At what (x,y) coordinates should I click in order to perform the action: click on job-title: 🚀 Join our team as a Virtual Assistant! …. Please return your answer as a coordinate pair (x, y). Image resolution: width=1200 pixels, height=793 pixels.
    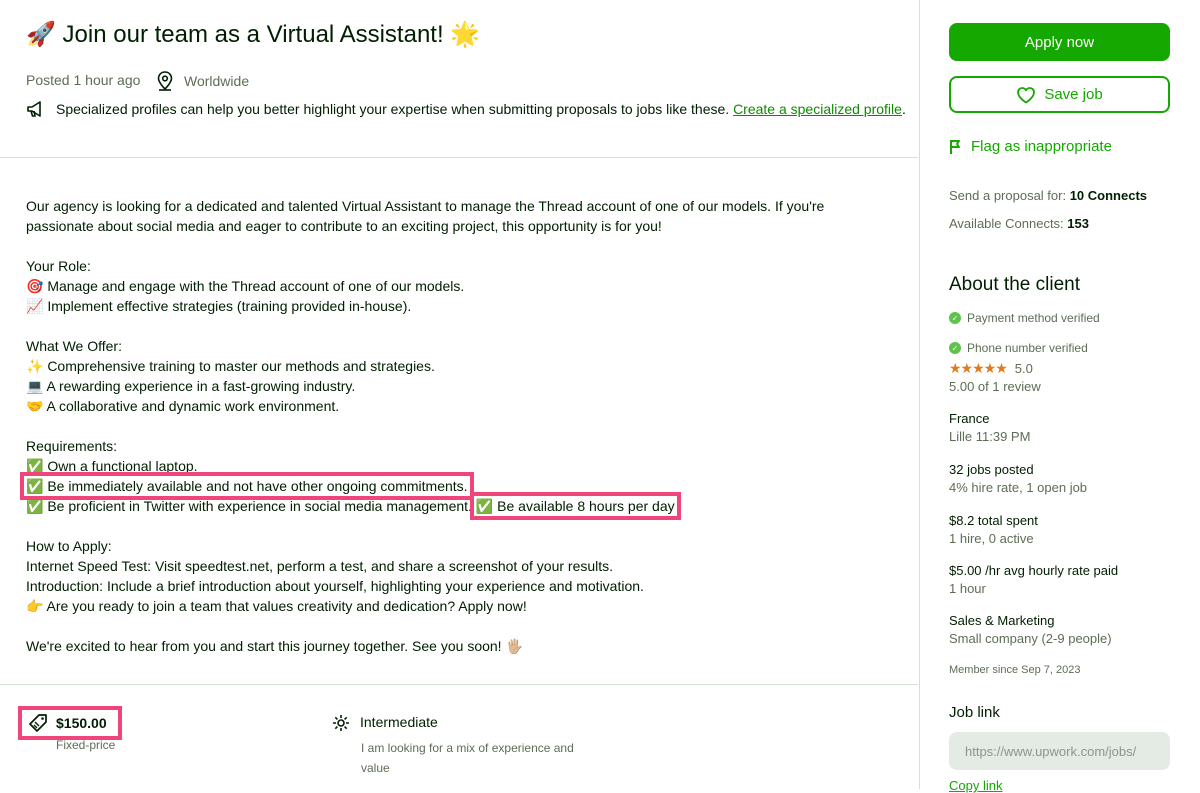
    Looking at the image, I should click on (253, 34).